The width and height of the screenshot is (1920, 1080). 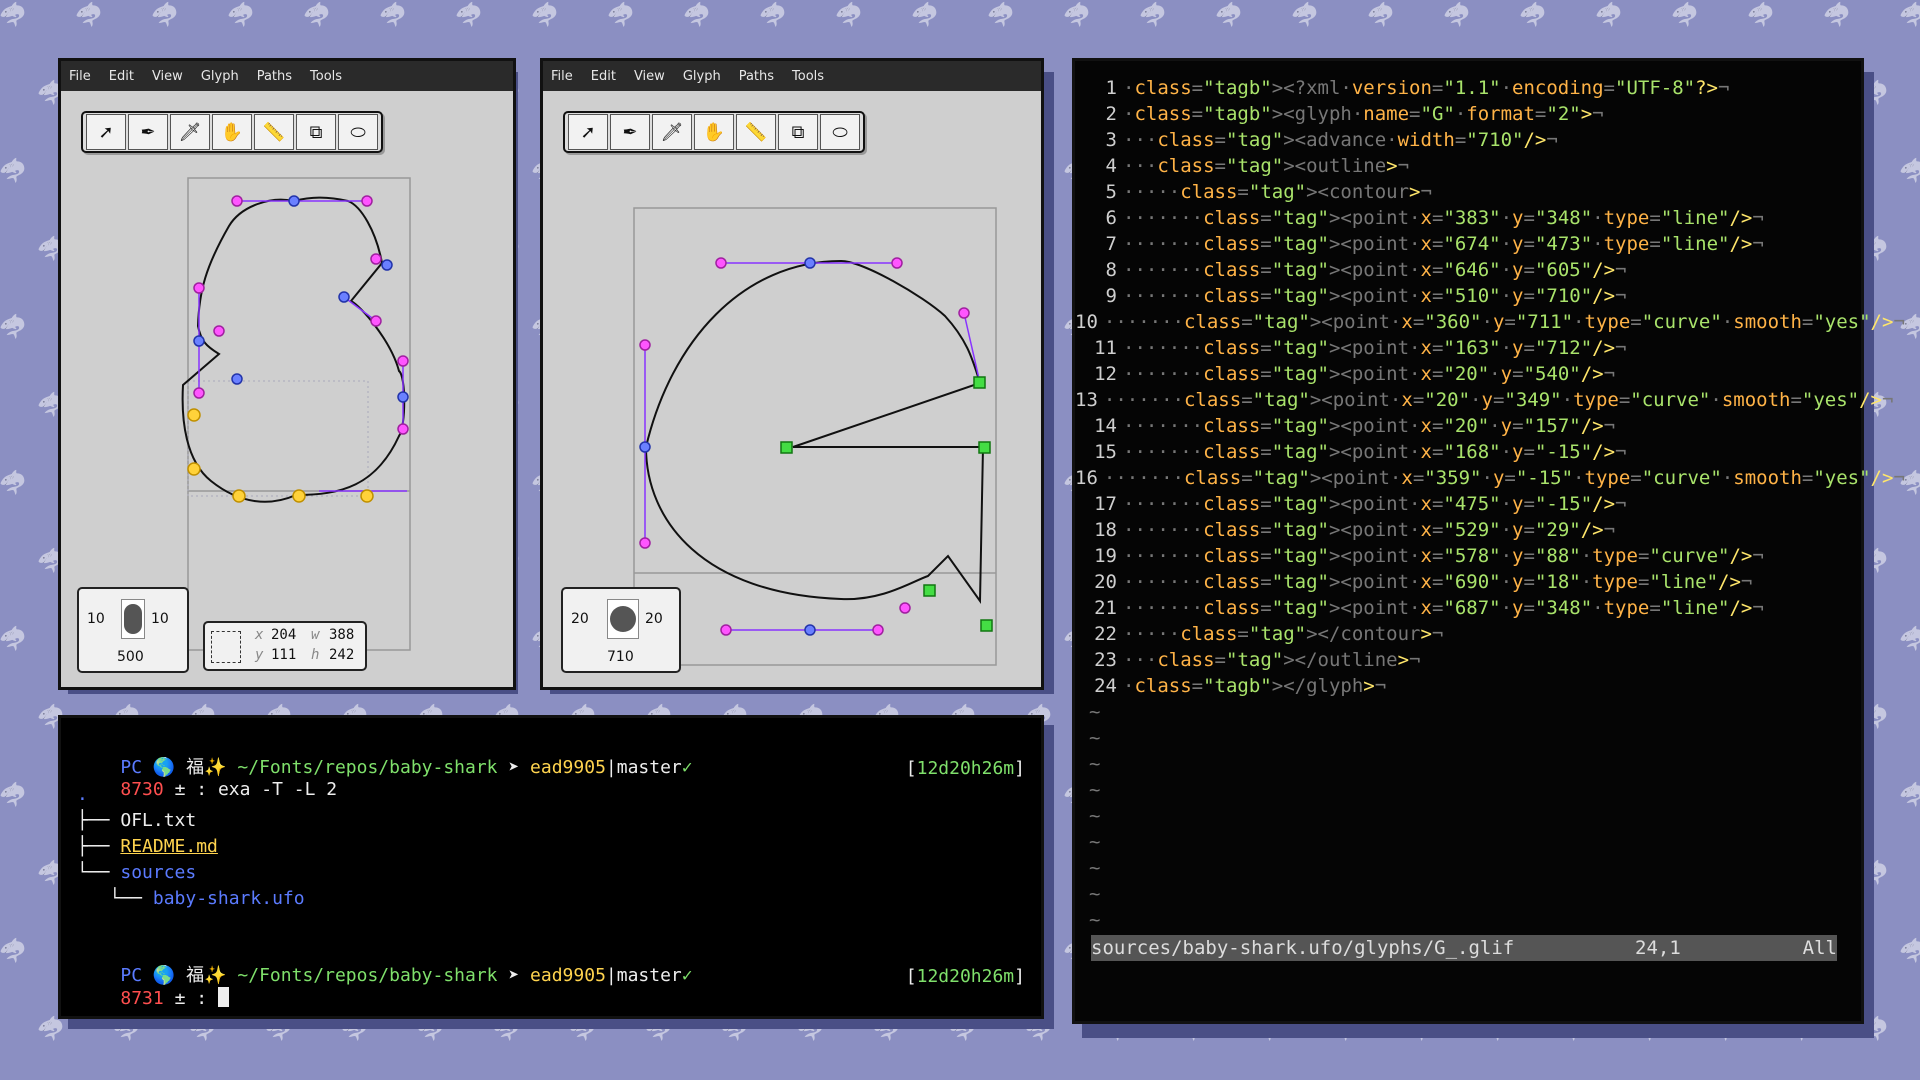 What do you see at coordinates (315, 635) in the screenshot?
I see `bbox-w-label: w` at bounding box center [315, 635].